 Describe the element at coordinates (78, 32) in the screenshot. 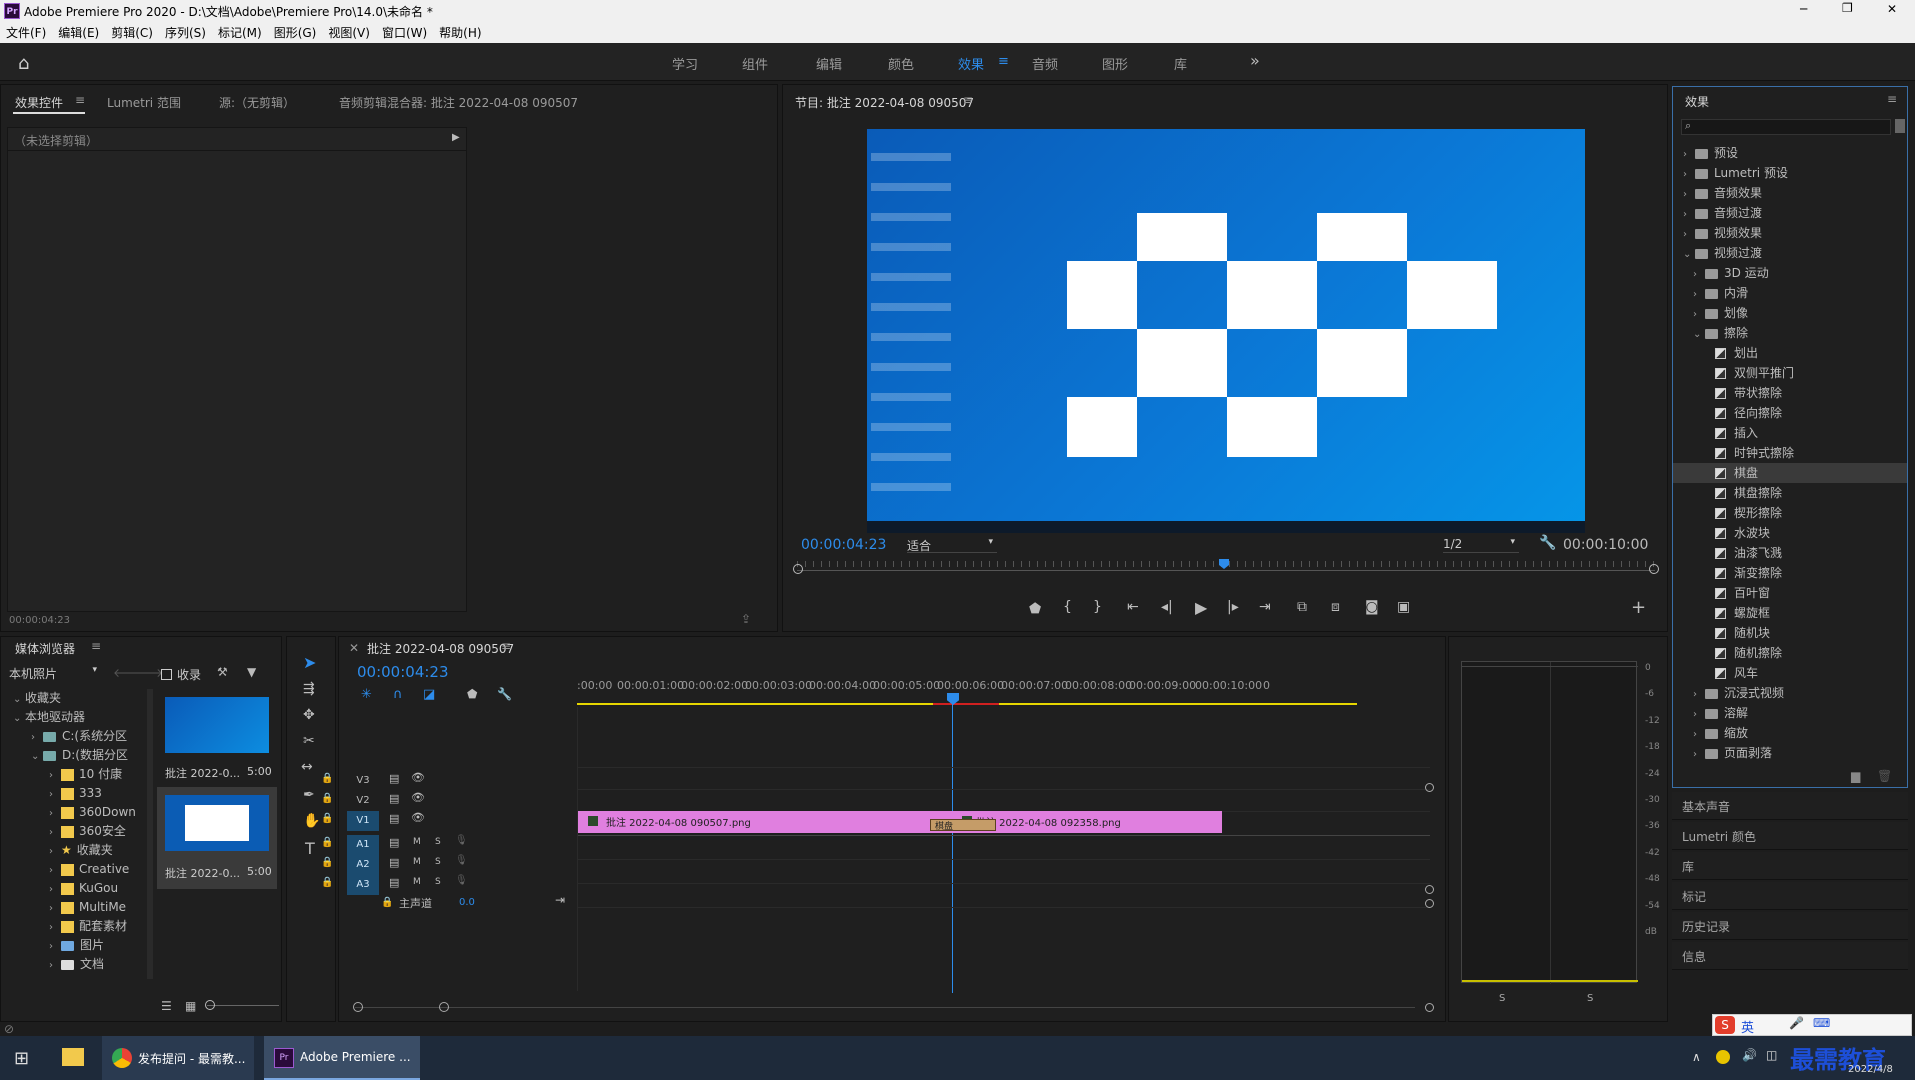

I see `menu-item: 编辑(E)` at that location.